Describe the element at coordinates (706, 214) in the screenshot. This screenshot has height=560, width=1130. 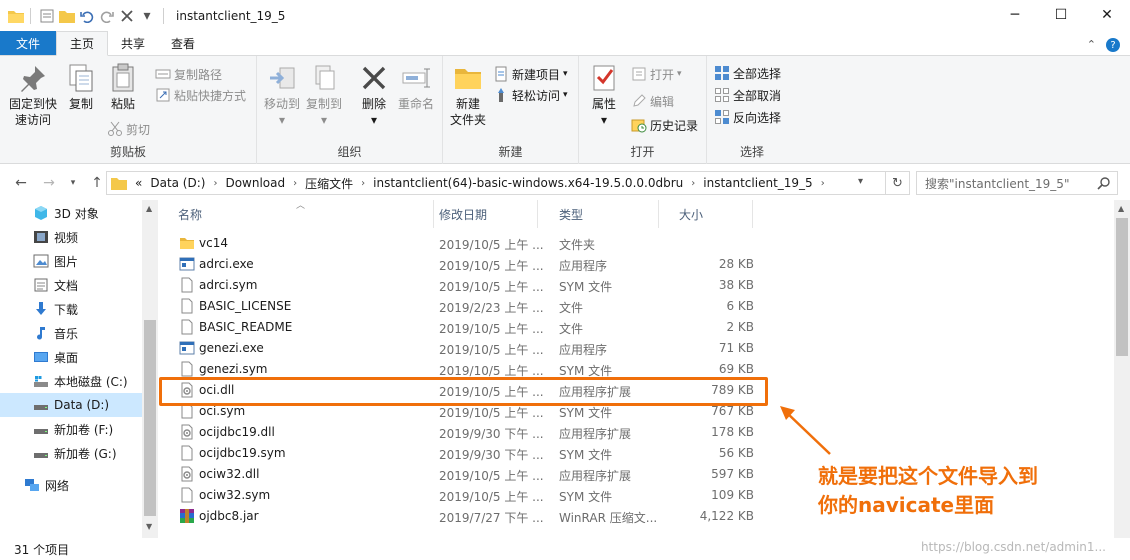
I see `column-header-size: 大小` at that location.